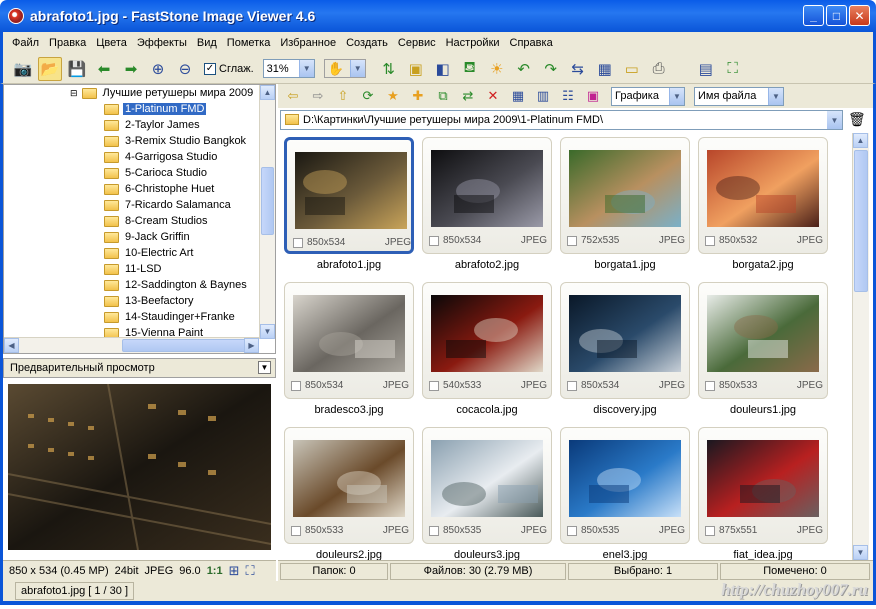 This screenshot has width=876, height=609. Describe the element at coordinates (133, 269) in the screenshot. I see `tree-item: 11-LSD` at that location.